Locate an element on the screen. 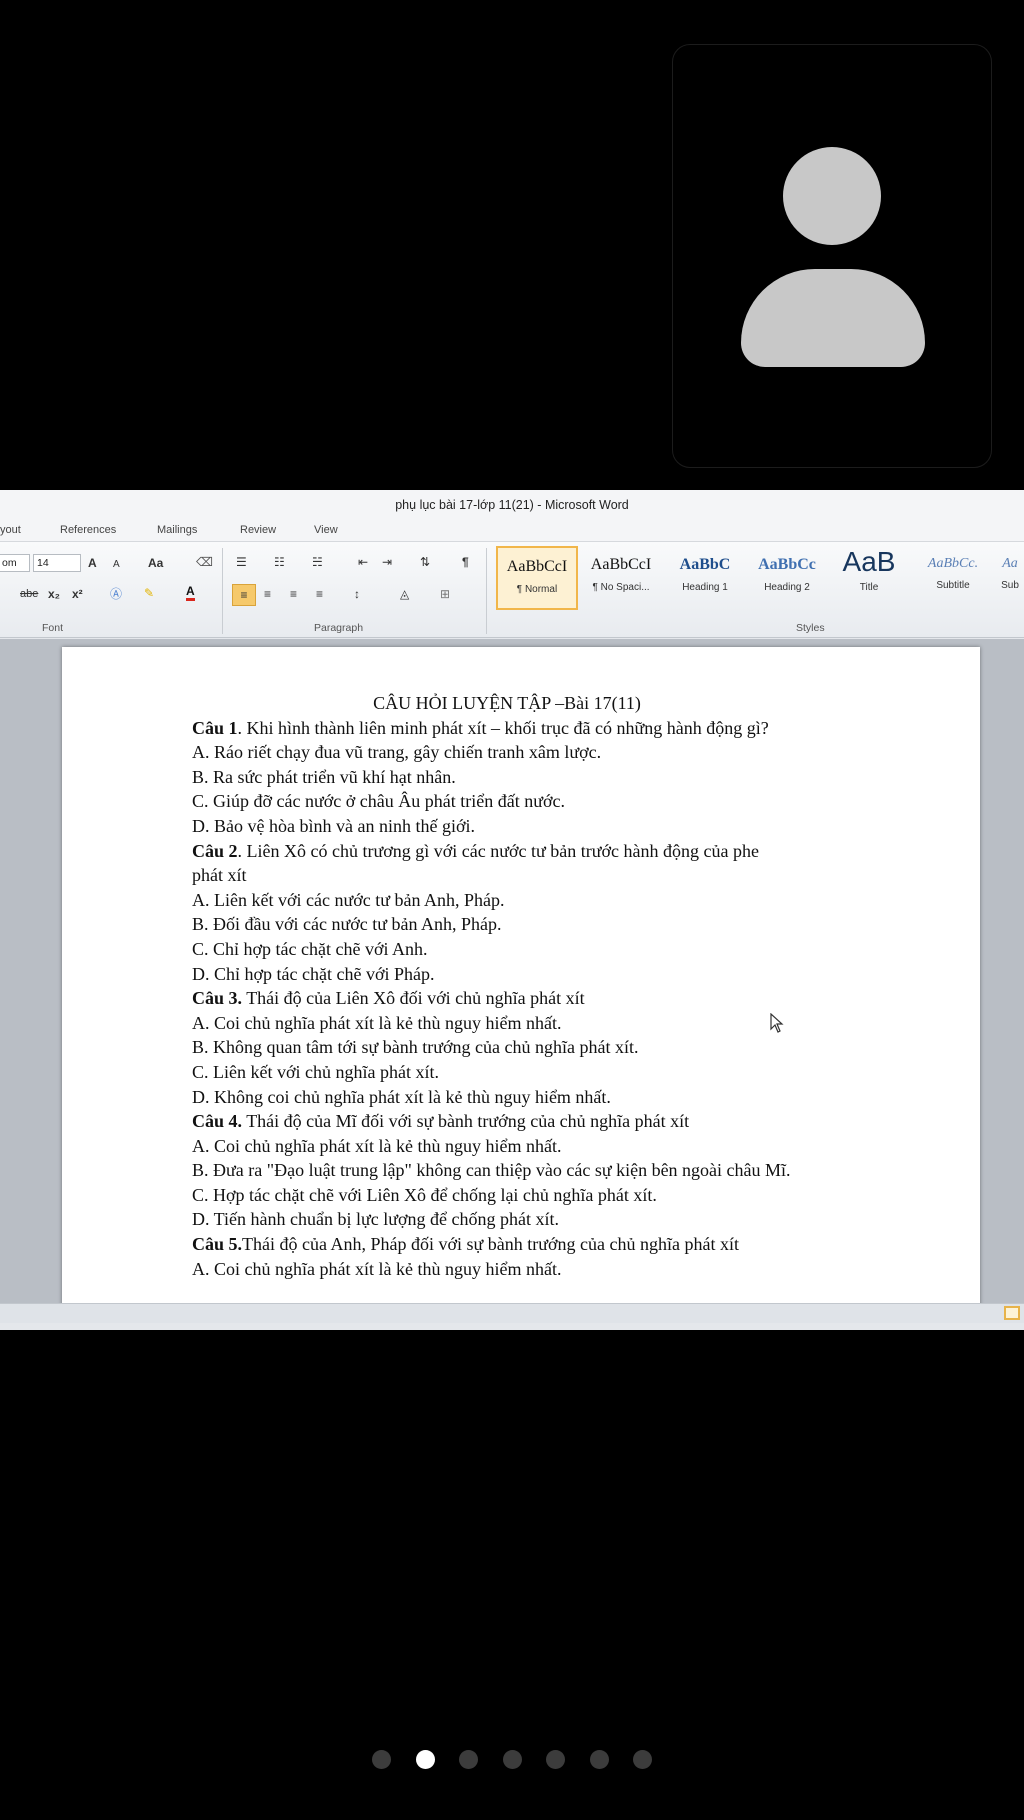 The width and height of the screenshot is (1024, 1820). text-effects-icon: Ⓐ is located at coordinates (116, 594).